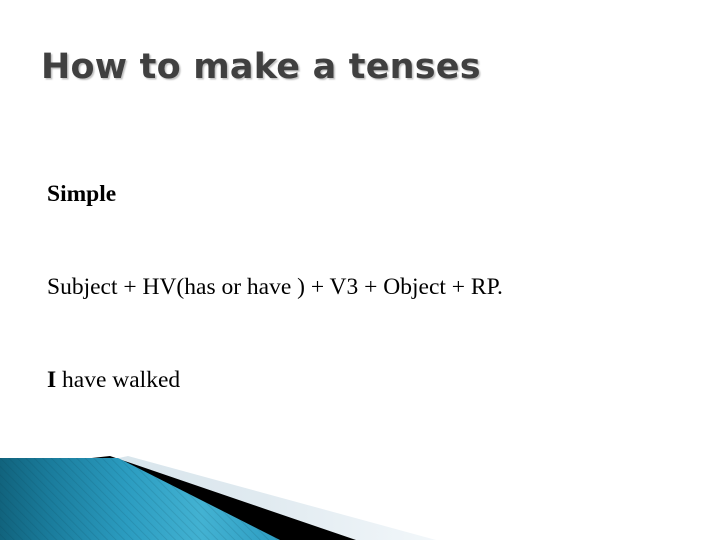  What do you see at coordinates (118, 380) in the screenshot?
I see `text-run: have walked` at bounding box center [118, 380].